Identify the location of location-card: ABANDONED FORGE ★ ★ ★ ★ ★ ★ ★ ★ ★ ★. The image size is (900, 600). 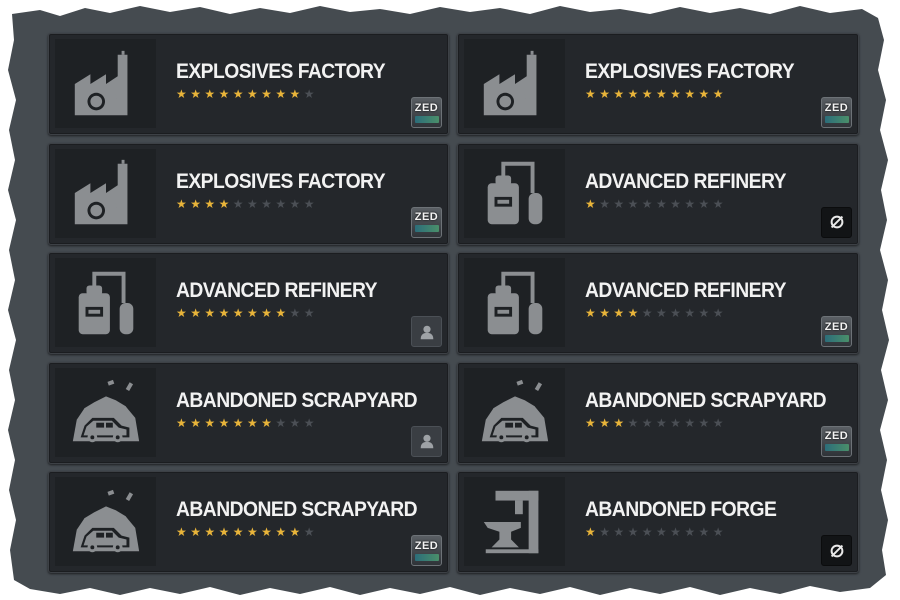
(658, 522).